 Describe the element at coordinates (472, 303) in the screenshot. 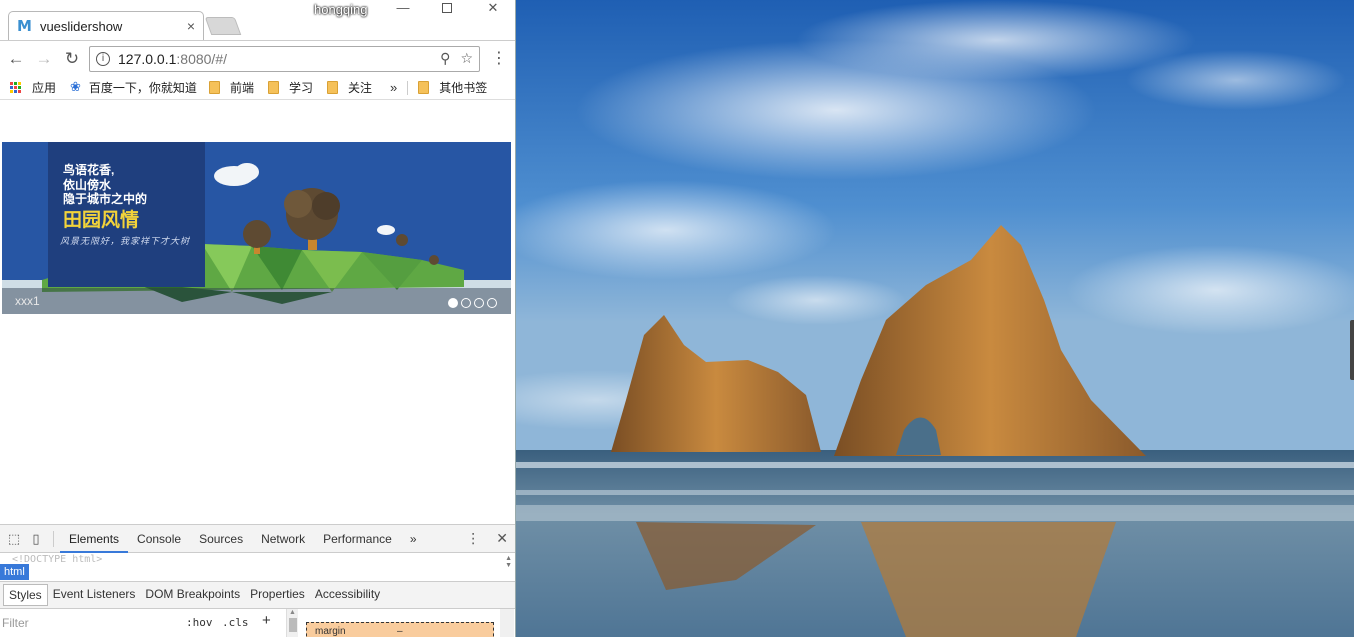

I see `slide-indicator-dots` at that location.